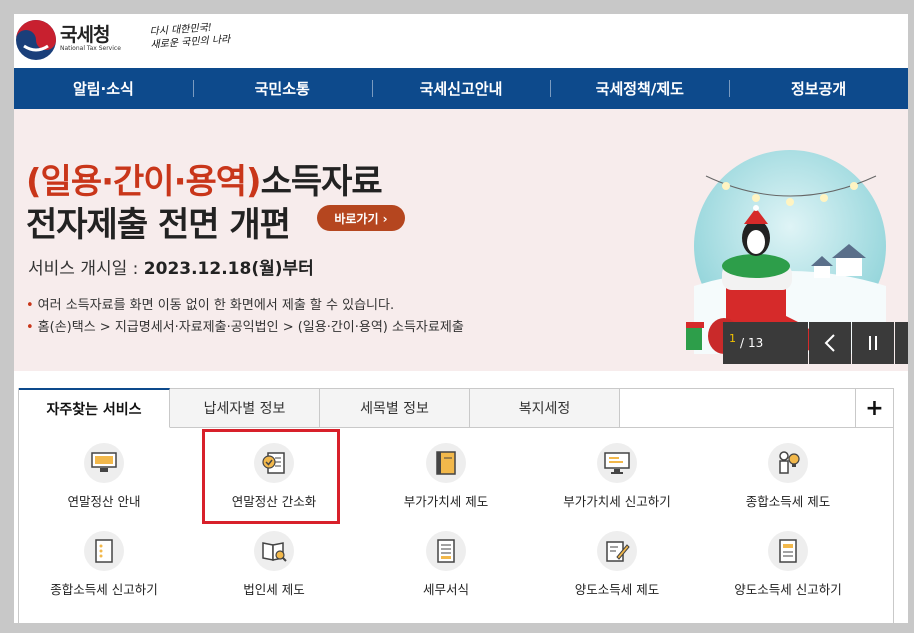 This screenshot has height=633, width=914. I want to click on service-label: 세무서식, so click(445, 589).